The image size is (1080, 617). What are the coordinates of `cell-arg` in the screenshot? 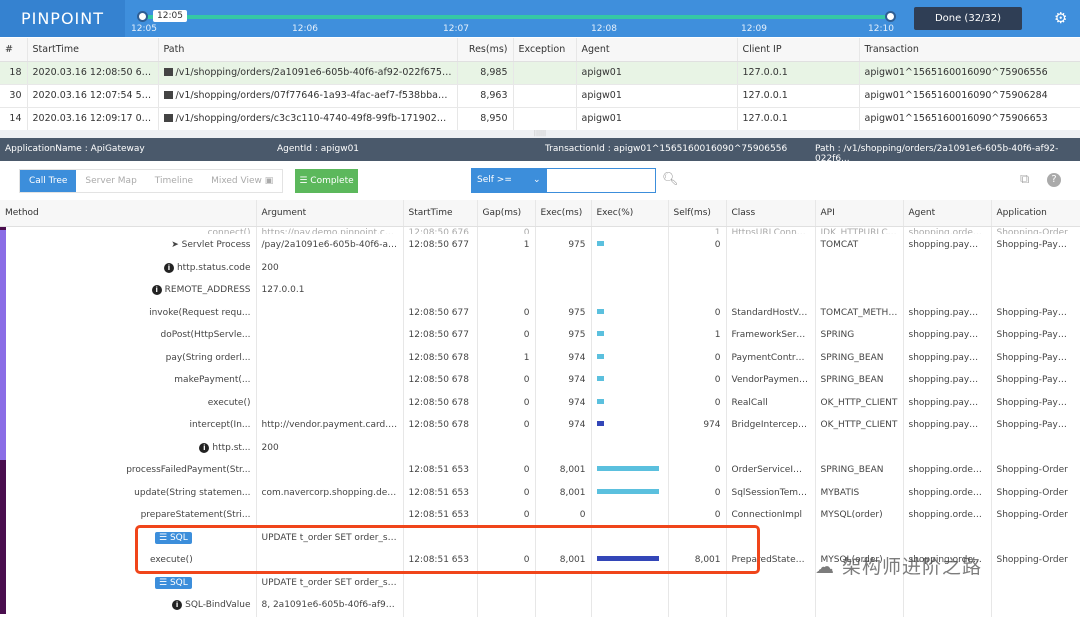 It's located at (329, 560).